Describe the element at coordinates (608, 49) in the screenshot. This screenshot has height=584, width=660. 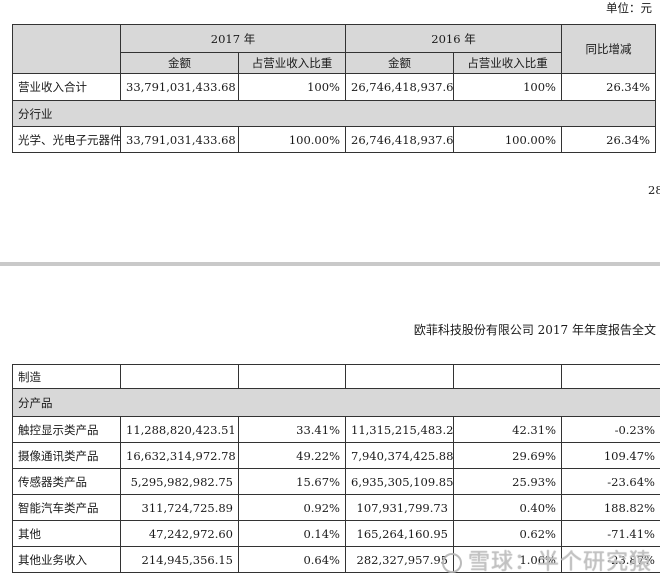
I see `header-yoy: 同比增减` at that location.